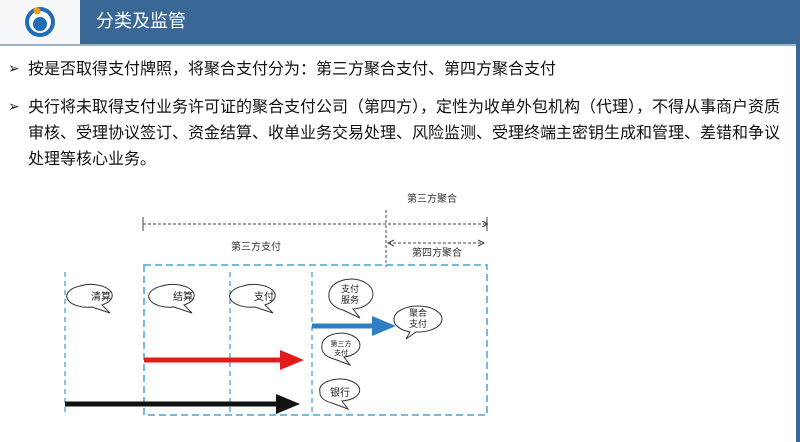 This screenshot has width=800, height=442. I want to click on range-fourth-aggregation: 第四方聚合, so click(436, 249).